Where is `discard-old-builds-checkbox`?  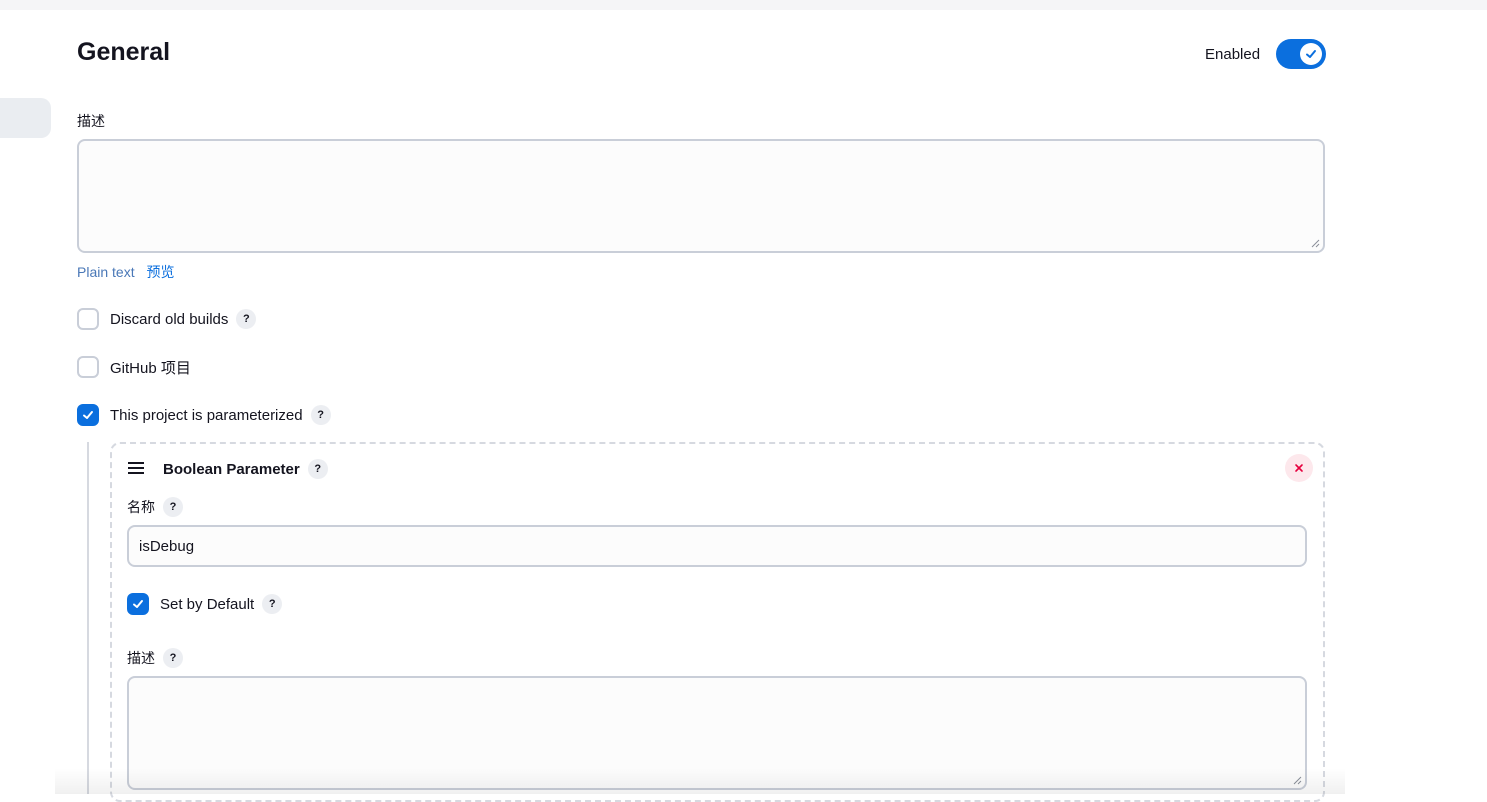 discard-old-builds-checkbox is located at coordinates (88, 319).